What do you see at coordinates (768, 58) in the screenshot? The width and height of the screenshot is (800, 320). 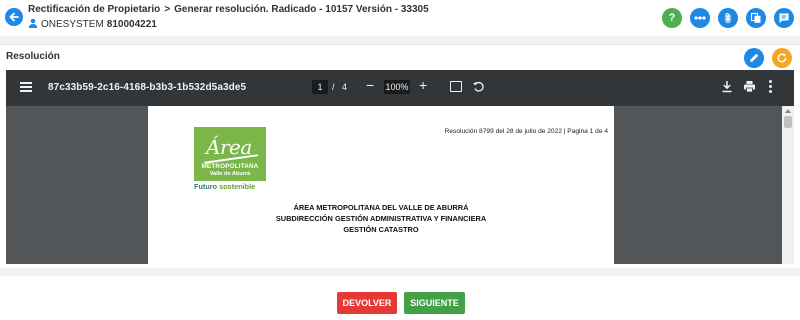 I see `panel-actions` at bounding box center [768, 58].